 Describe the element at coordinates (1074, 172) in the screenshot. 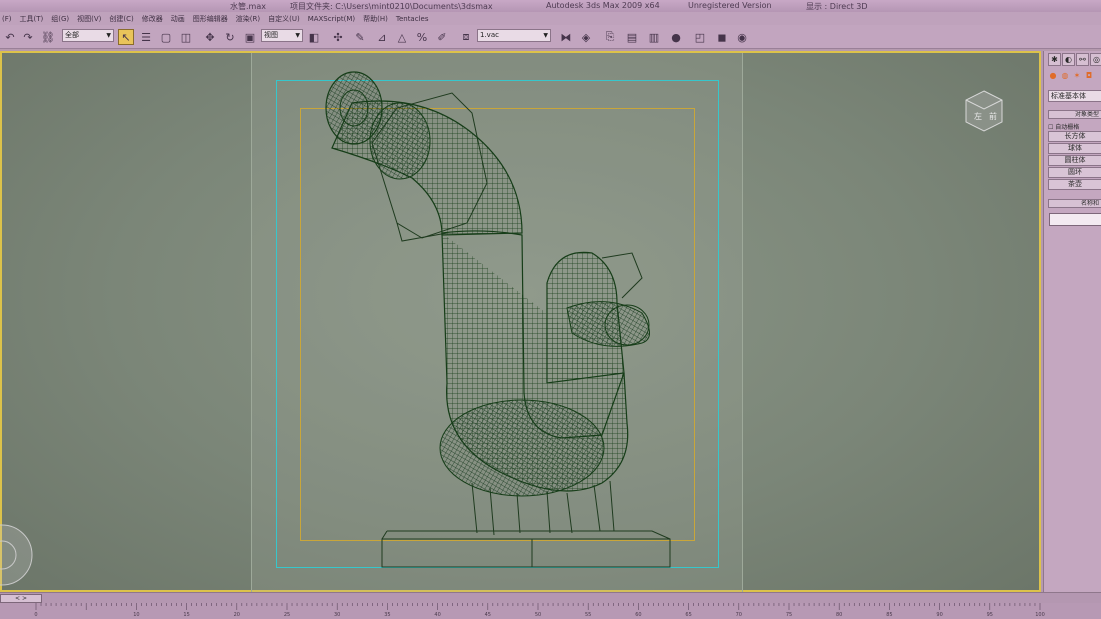

I see `torus-button: 圆环` at that location.